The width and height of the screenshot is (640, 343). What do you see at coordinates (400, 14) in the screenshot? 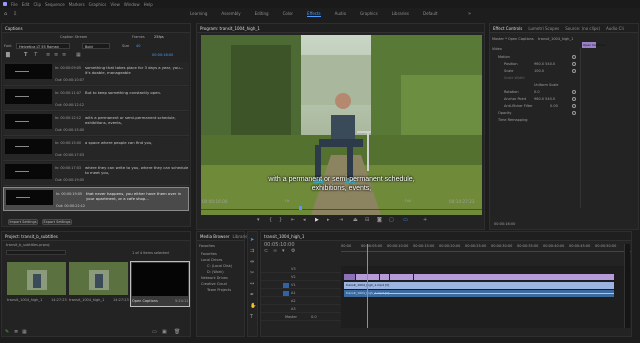
I see `workspace-libraries: Libraries` at bounding box center [400, 14].